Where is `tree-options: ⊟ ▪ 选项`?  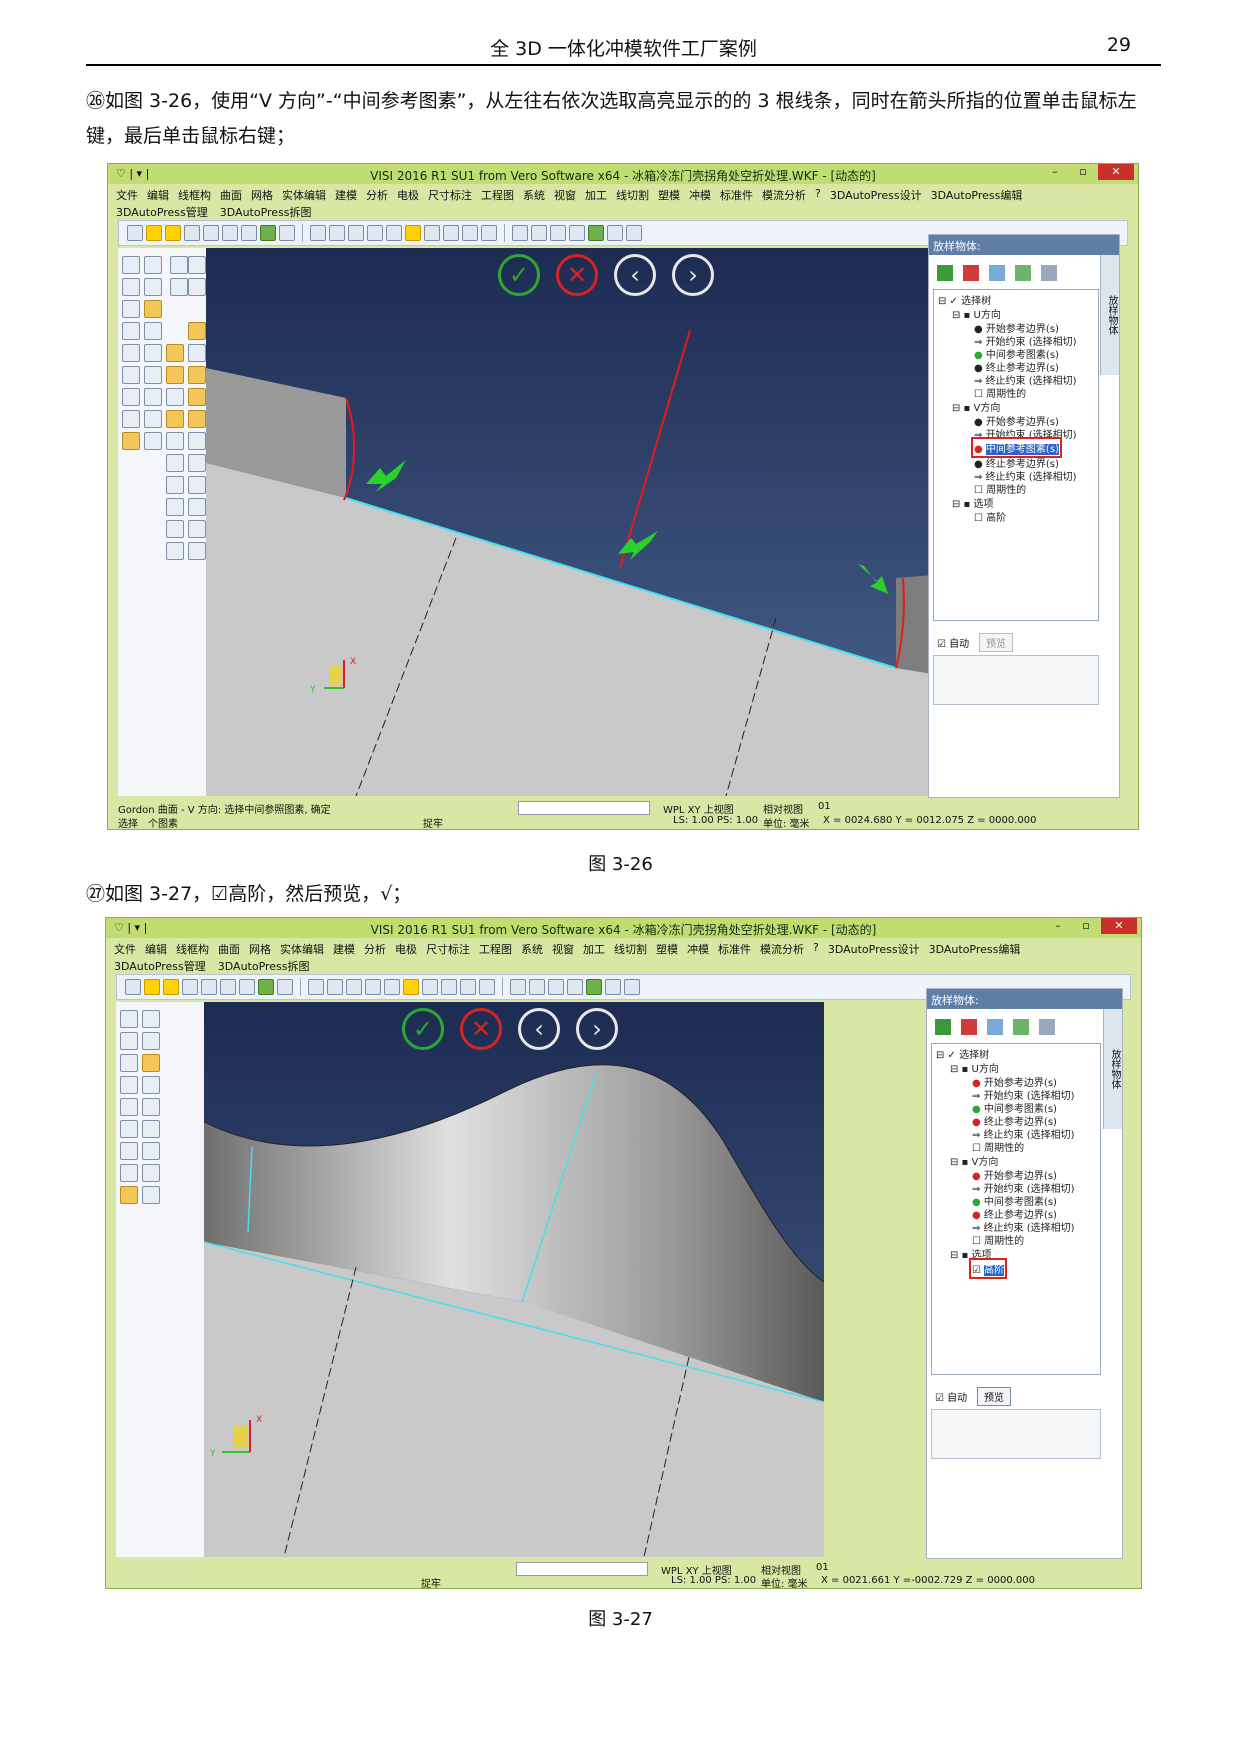
tree-options: ⊟ ▪ 选项 is located at coordinates (971, 1253).